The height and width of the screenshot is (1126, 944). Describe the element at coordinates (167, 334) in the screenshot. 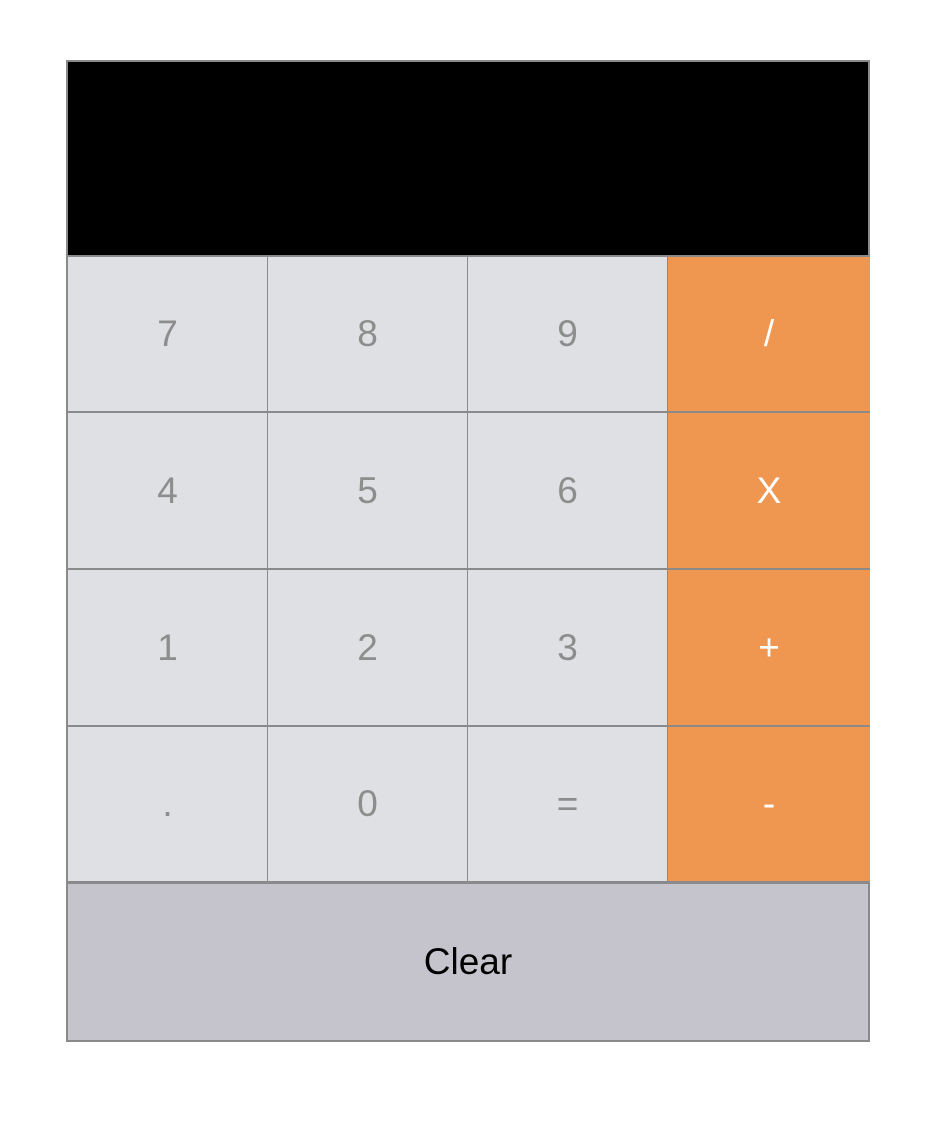

I see `key-7: 7` at that location.